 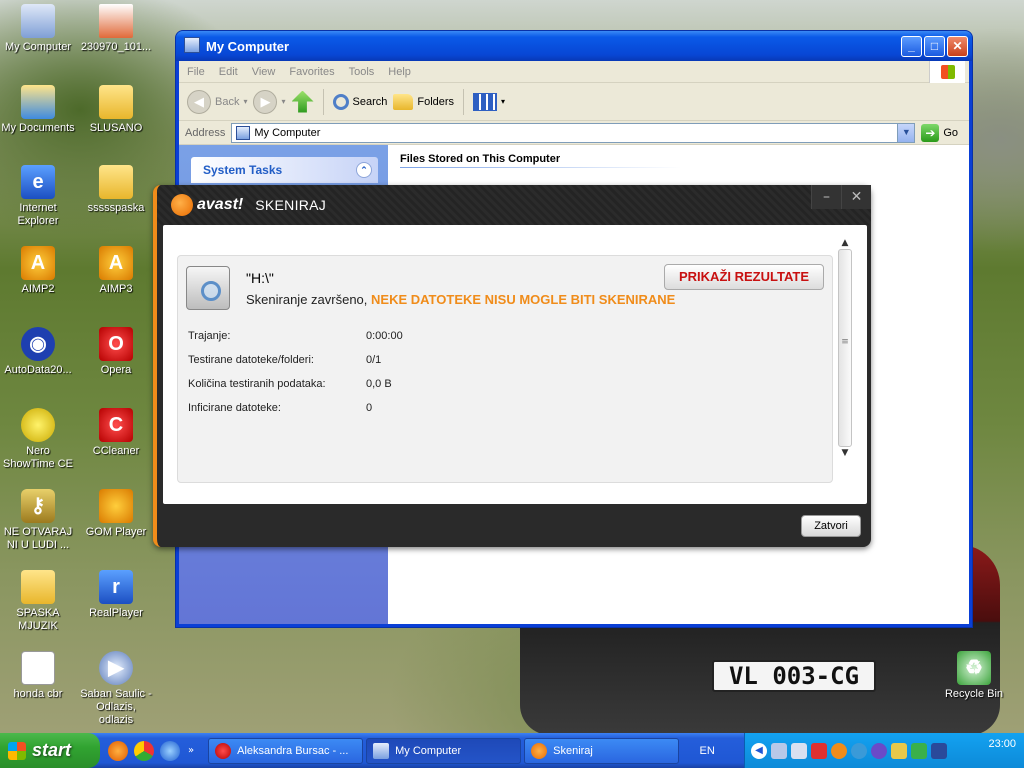 I want to click on desktop-icon-my-computer: My Computer, so click(x=38, y=29).